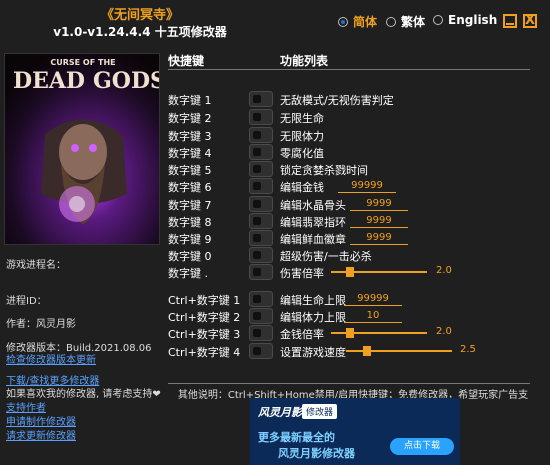  What do you see at coordinates (190, 205) in the screenshot?
I see `hotkey-label: 数字键 7` at bounding box center [190, 205].